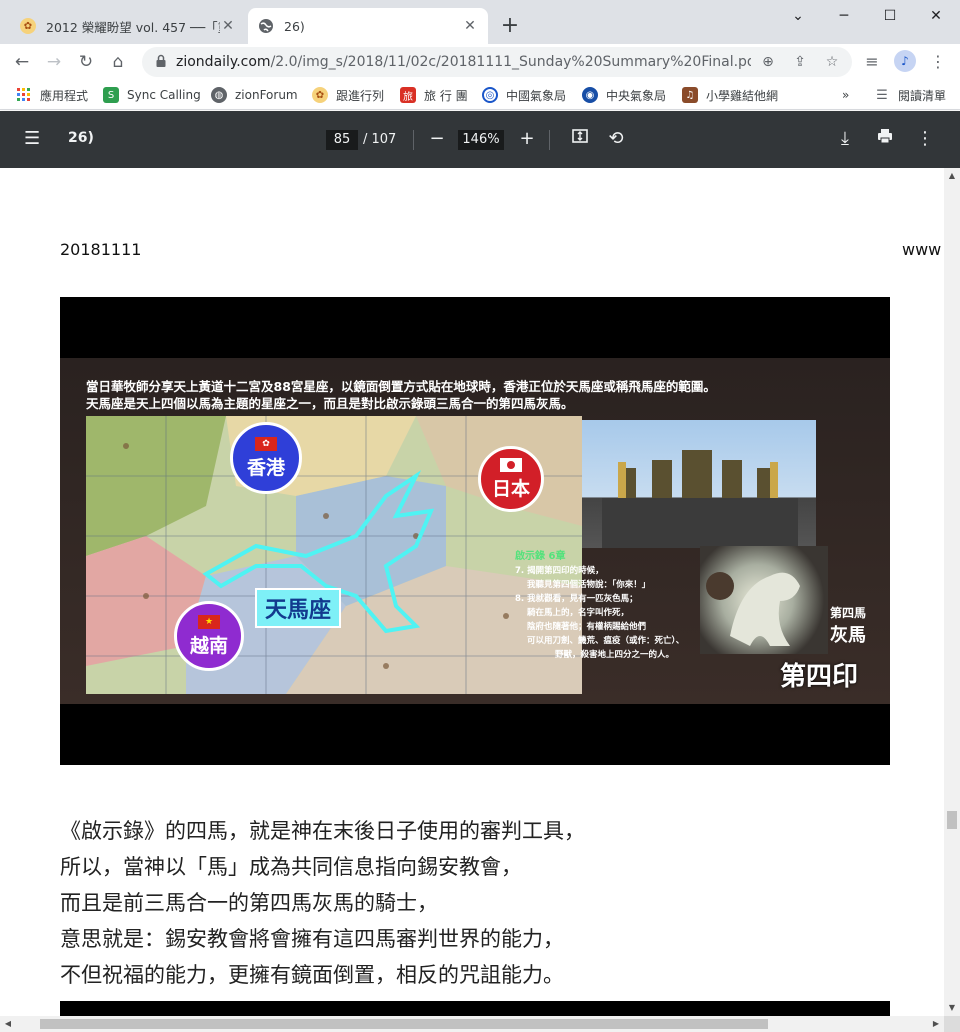 Image resolution: width=960 pixels, height=1032 pixels. I want to click on tab-search-icon: ⌄, so click(798, 16).